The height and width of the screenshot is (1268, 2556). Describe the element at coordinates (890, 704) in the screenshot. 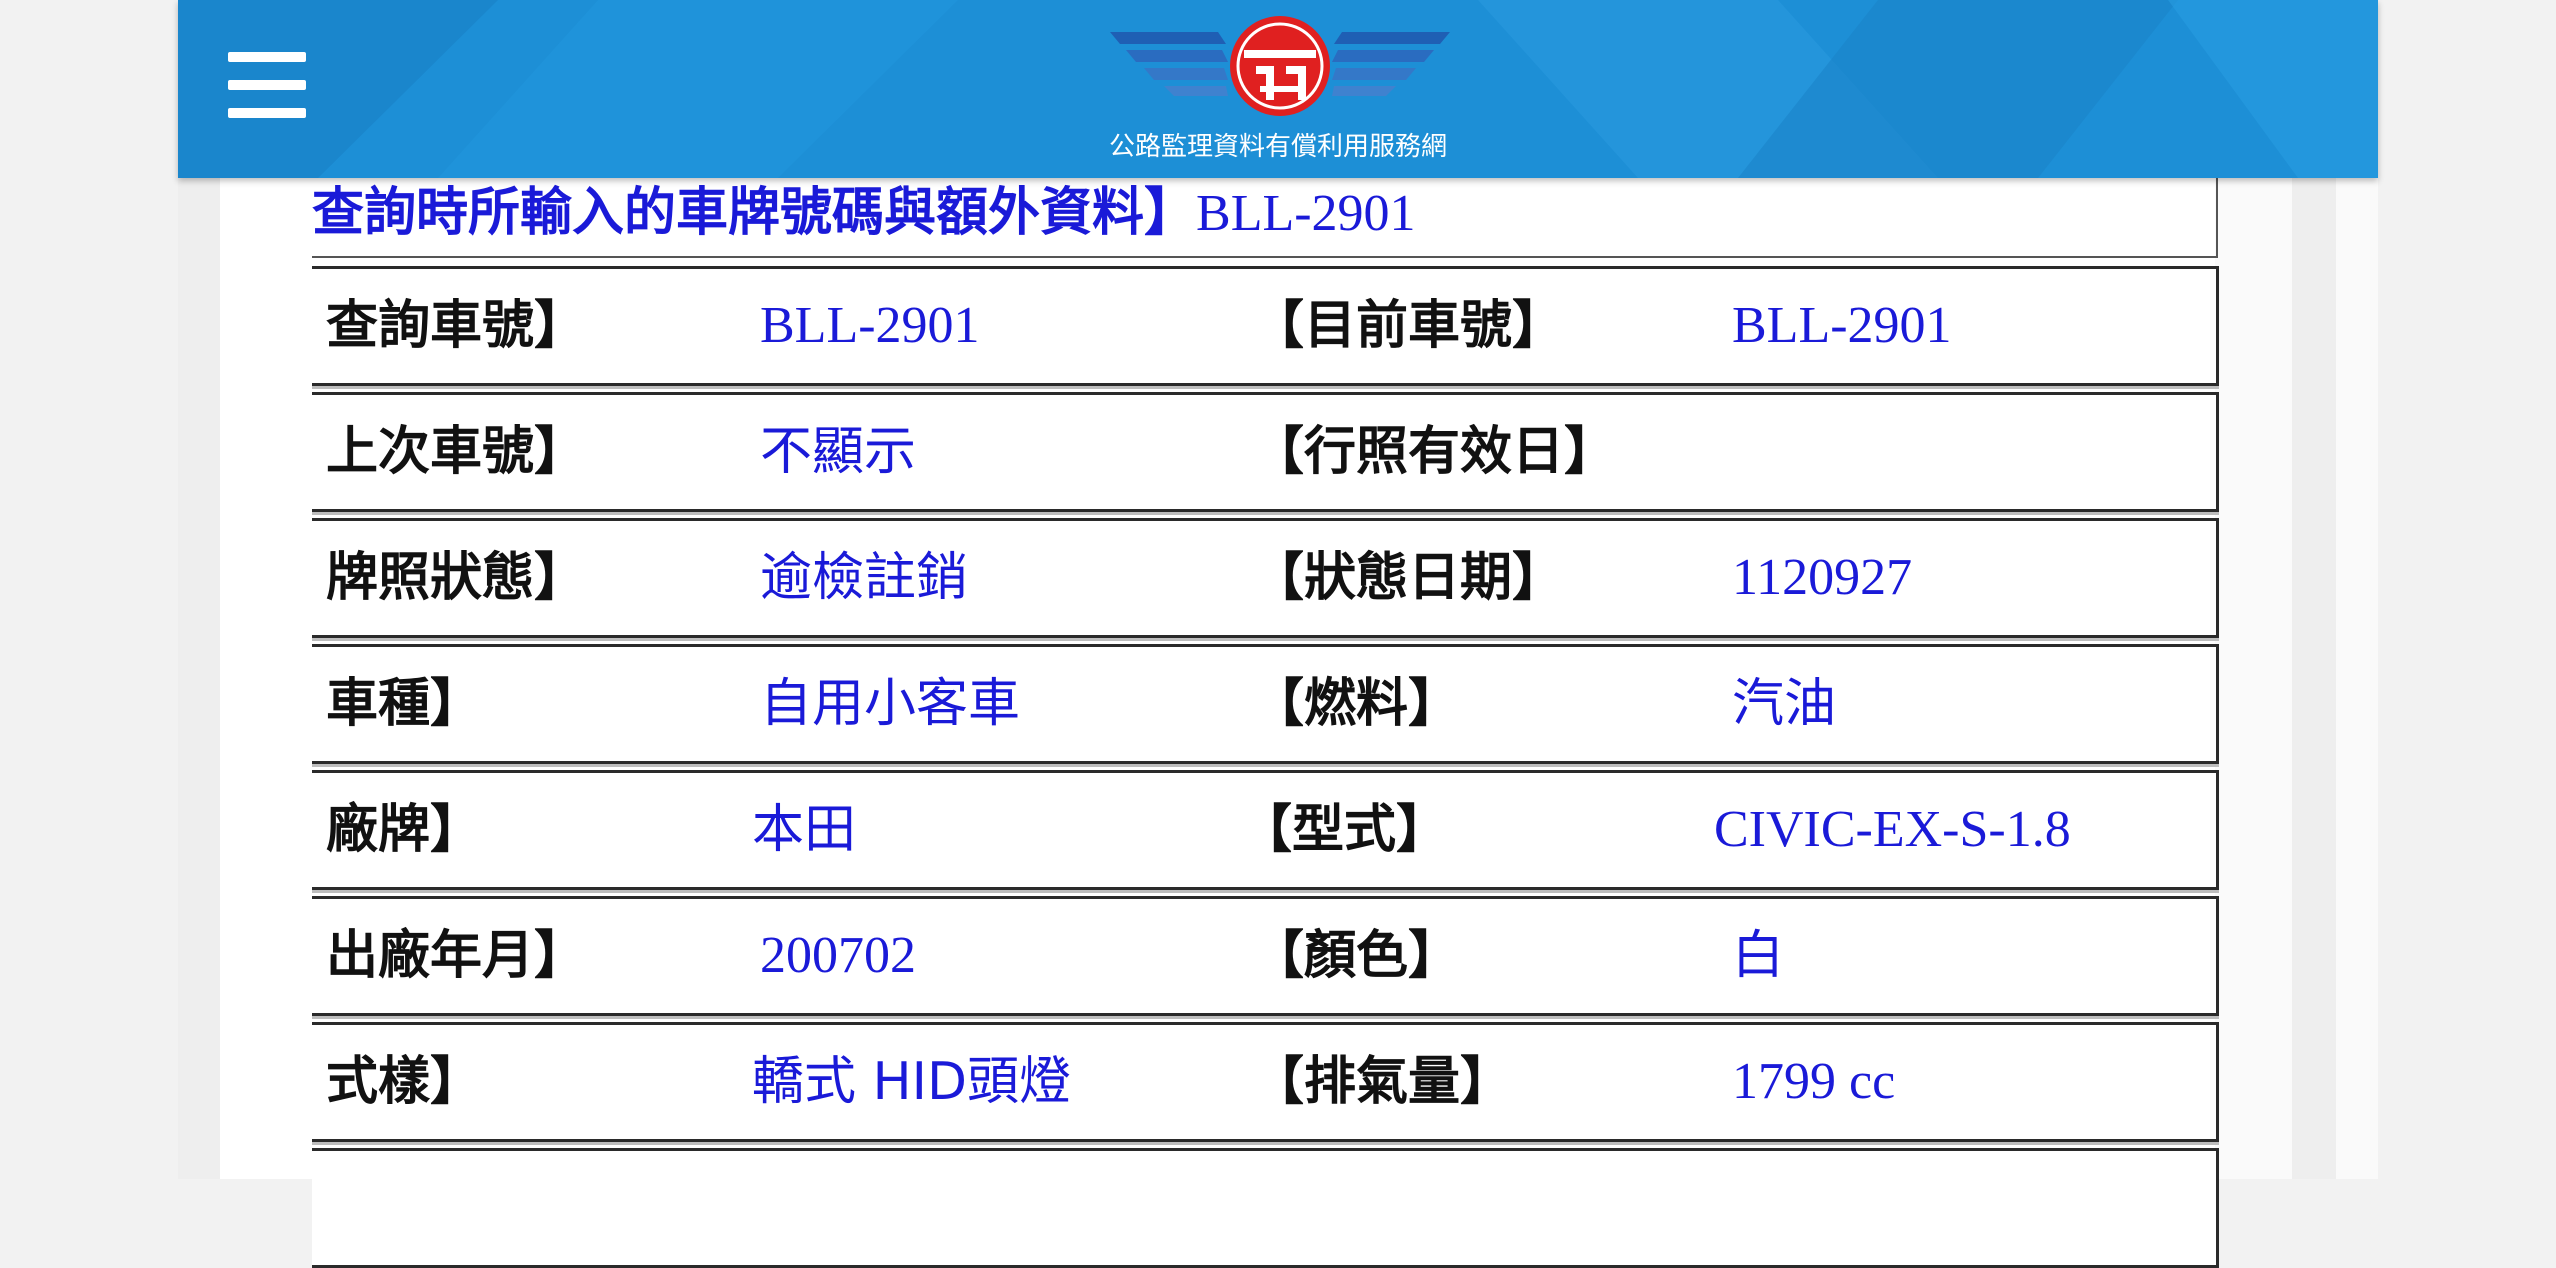

I see `value-vehicle-type: 自用小客車` at that location.